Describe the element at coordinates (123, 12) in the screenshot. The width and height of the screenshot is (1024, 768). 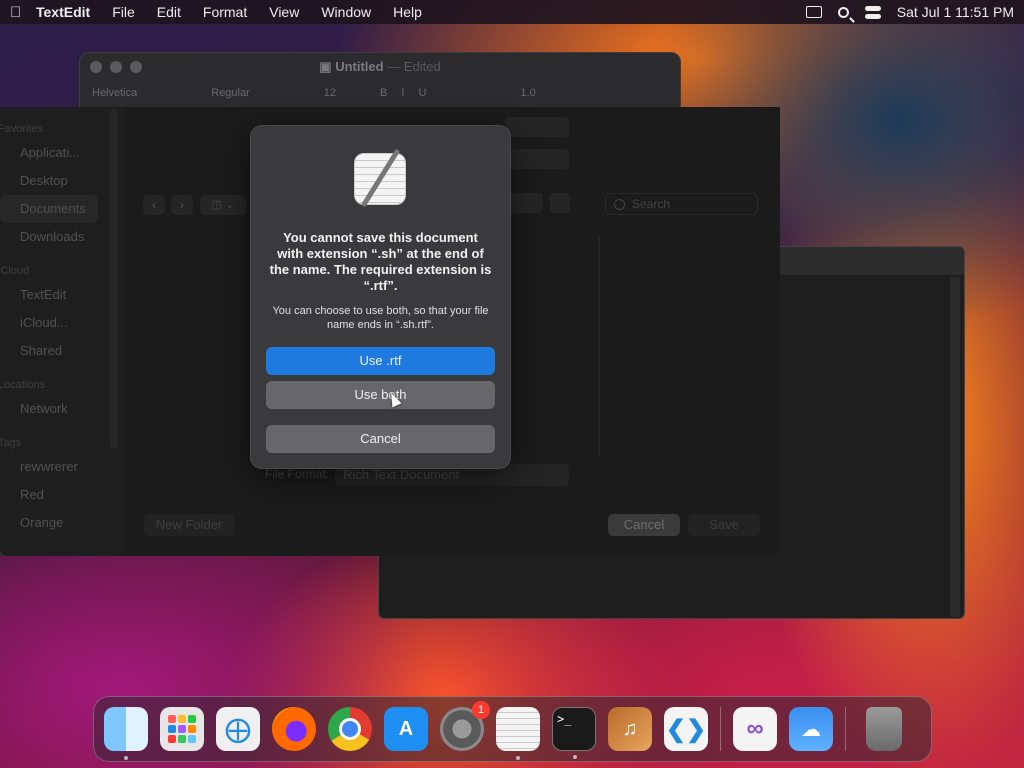
I see `menu-file: File` at that location.